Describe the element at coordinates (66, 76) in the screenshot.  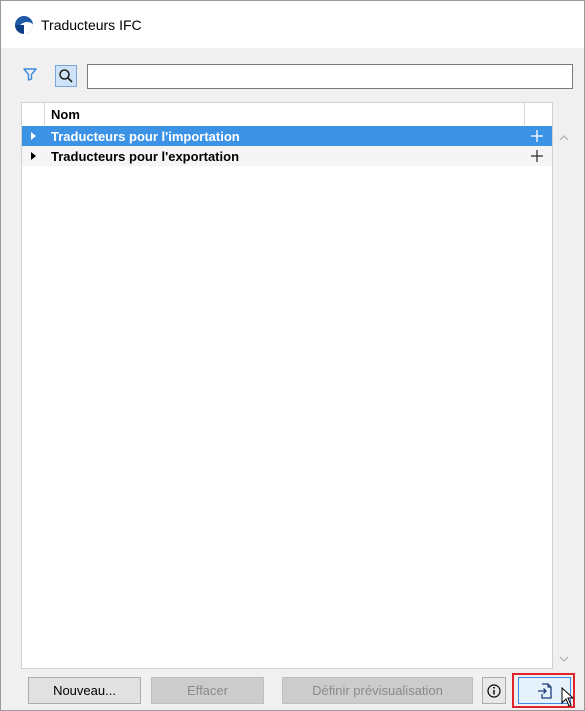
I see `search-icon` at that location.